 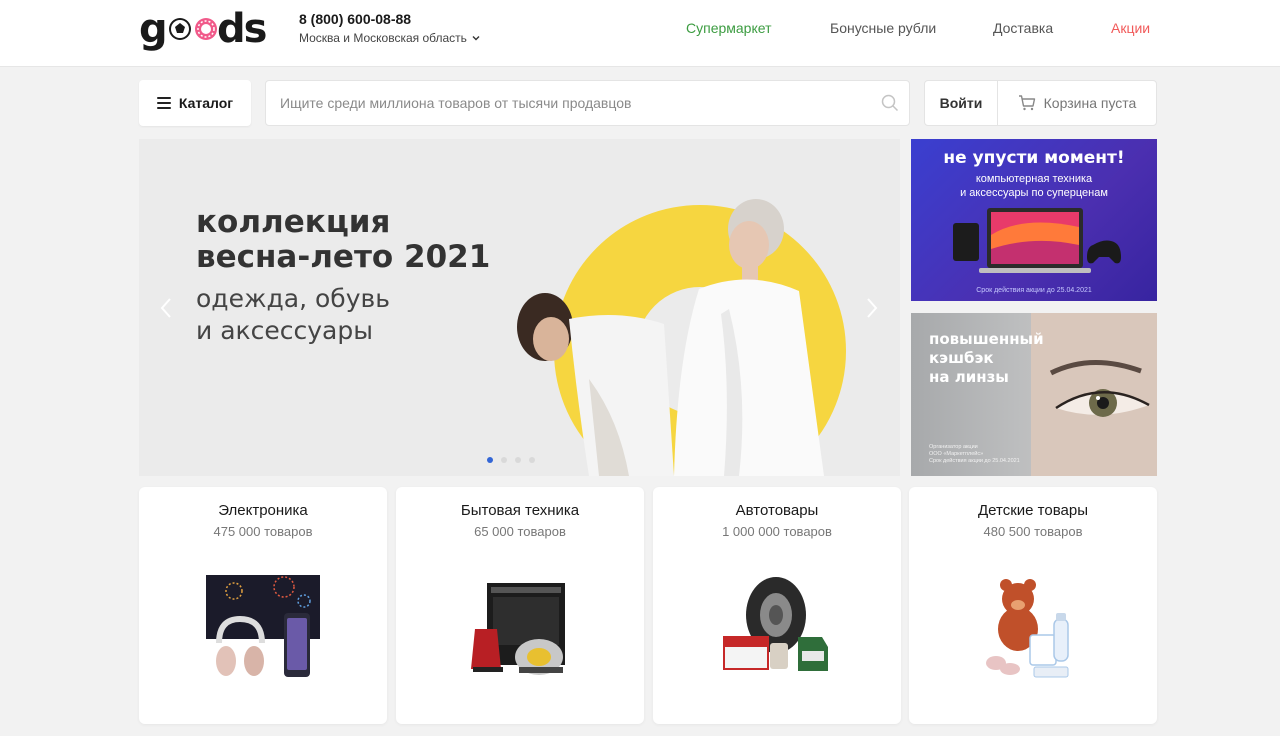 What do you see at coordinates (203, 29) in the screenshot?
I see `logo-mark-icon: g ds` at bounding box center [203, 29].